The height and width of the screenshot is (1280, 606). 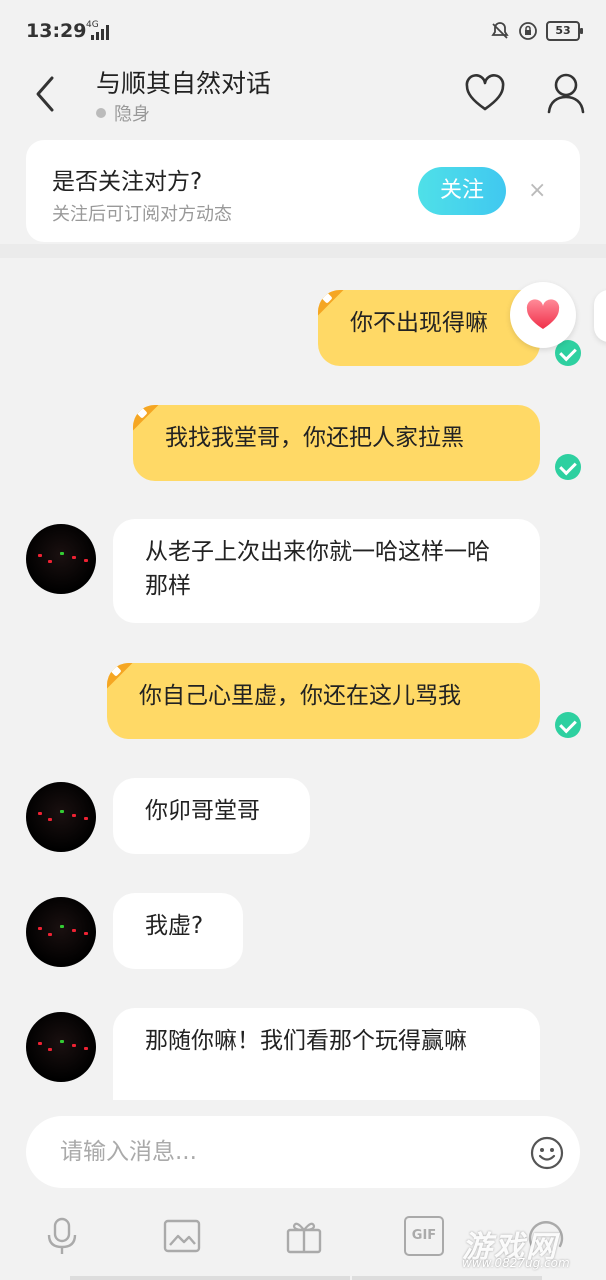 I want to click on message-bubble-incoming: 我虚?, so click(x=178, y=931).